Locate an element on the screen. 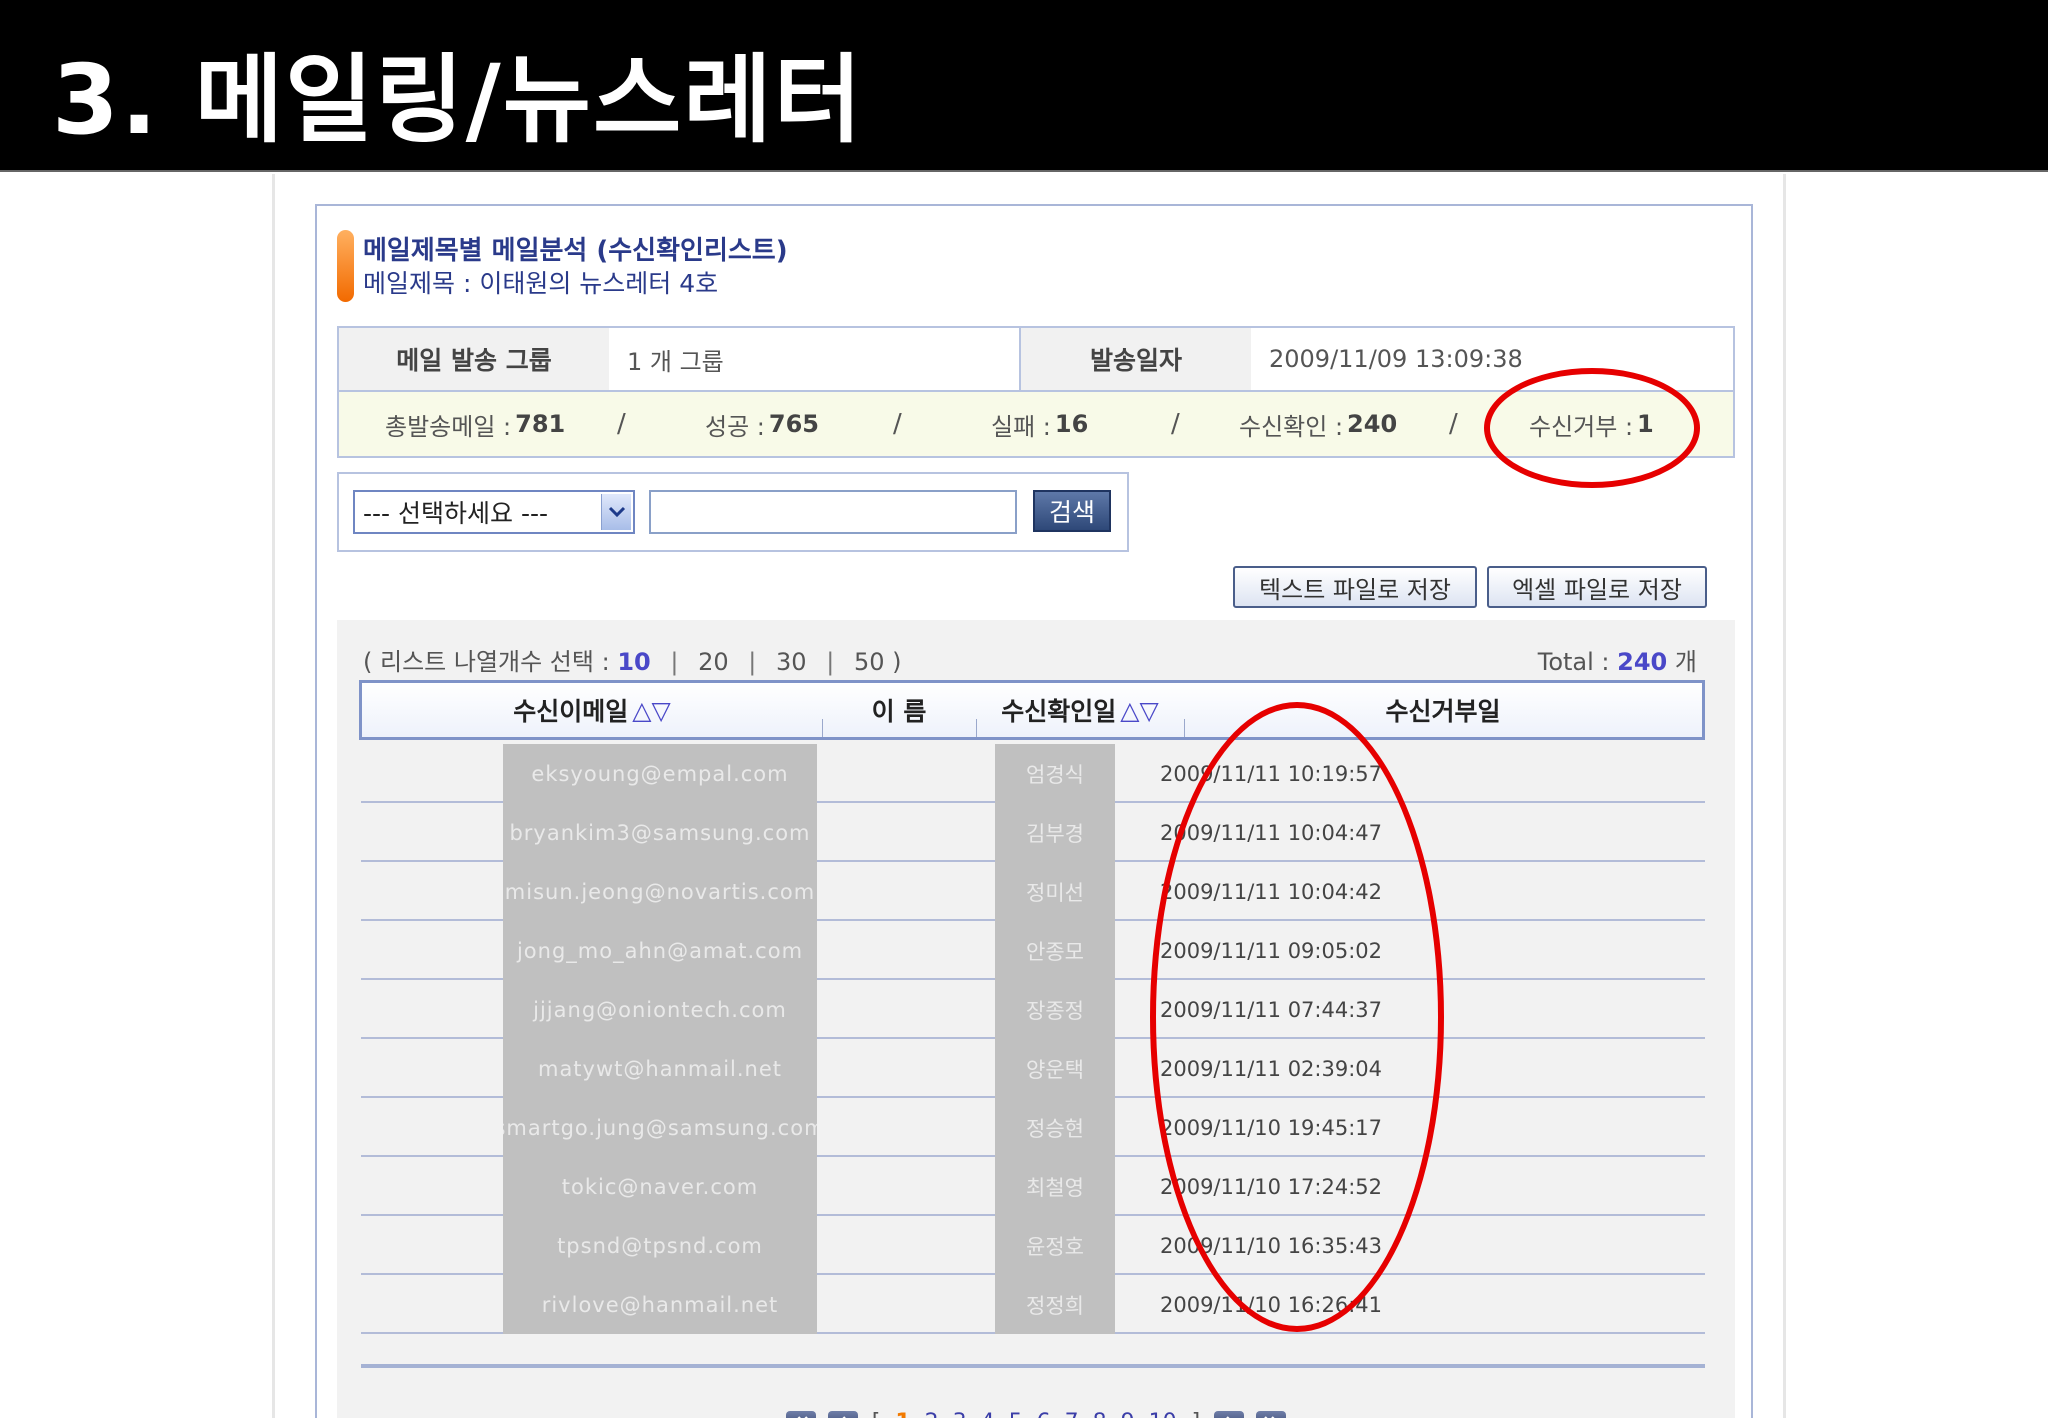 This screenshot has width=2048, height=1418. page-link: 10 is located at coordinates (1163, 1414).